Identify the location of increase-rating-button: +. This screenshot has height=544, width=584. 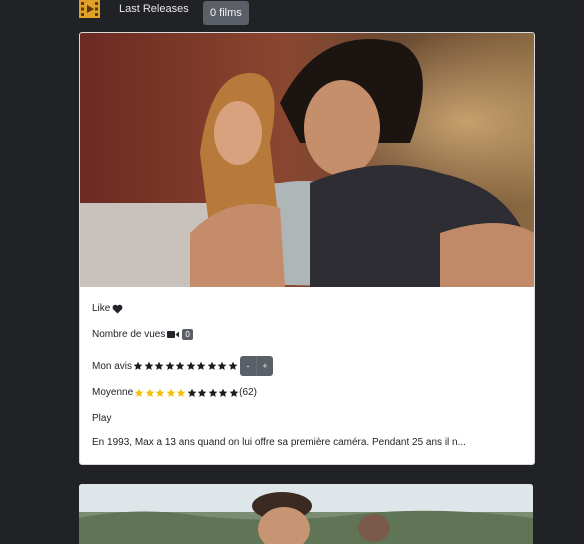
(265, 366).